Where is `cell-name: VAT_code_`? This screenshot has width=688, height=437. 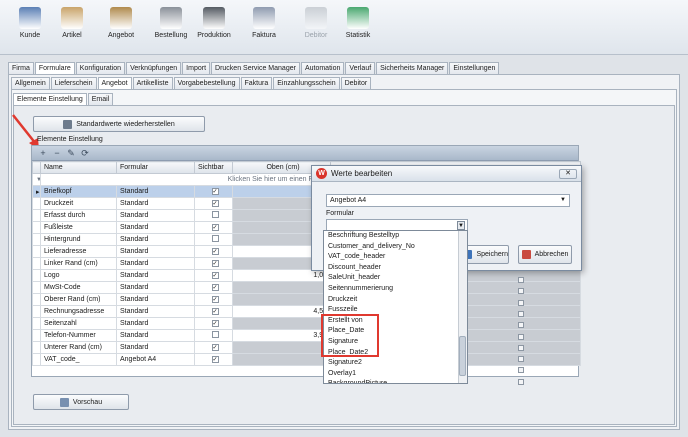 cell-name: VAT_code_ is located at coordinates (78, 359).